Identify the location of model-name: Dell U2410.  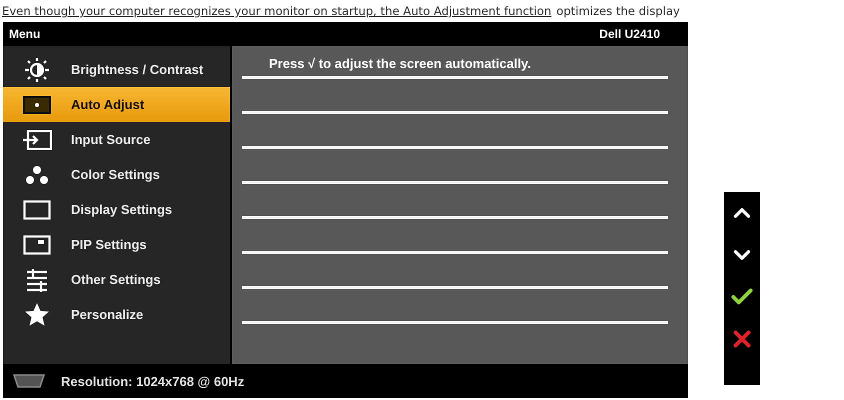
(629, 34).